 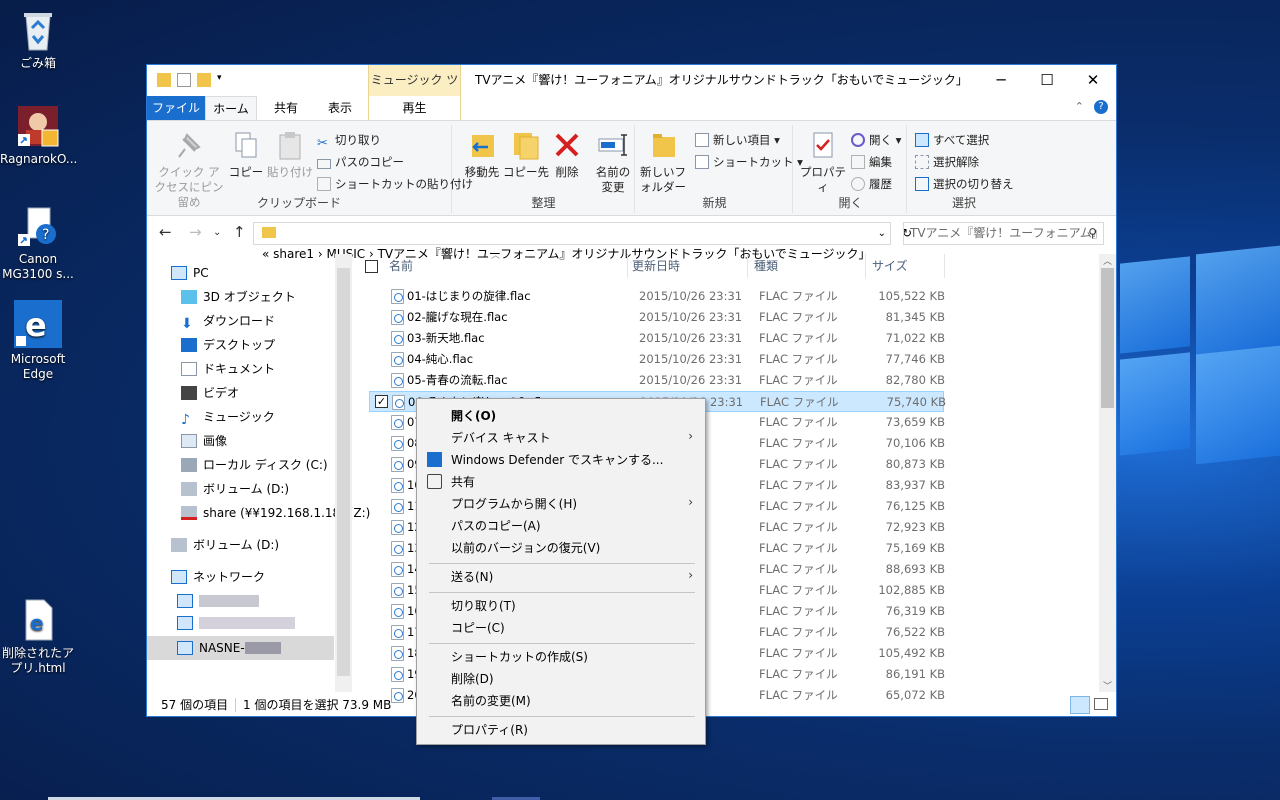 I want to click on customize-dropdown-icon: ▾, so click(x=221, y=80).